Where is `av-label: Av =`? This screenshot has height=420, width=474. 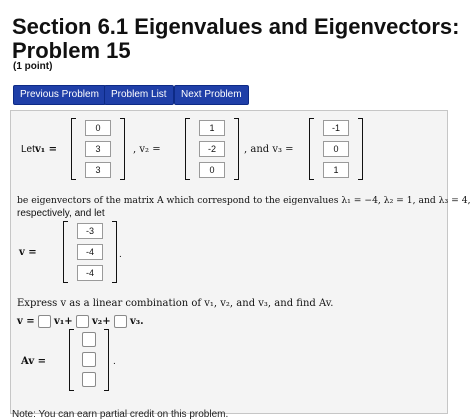
av-label: Av = is located at coordinates (34, 361).